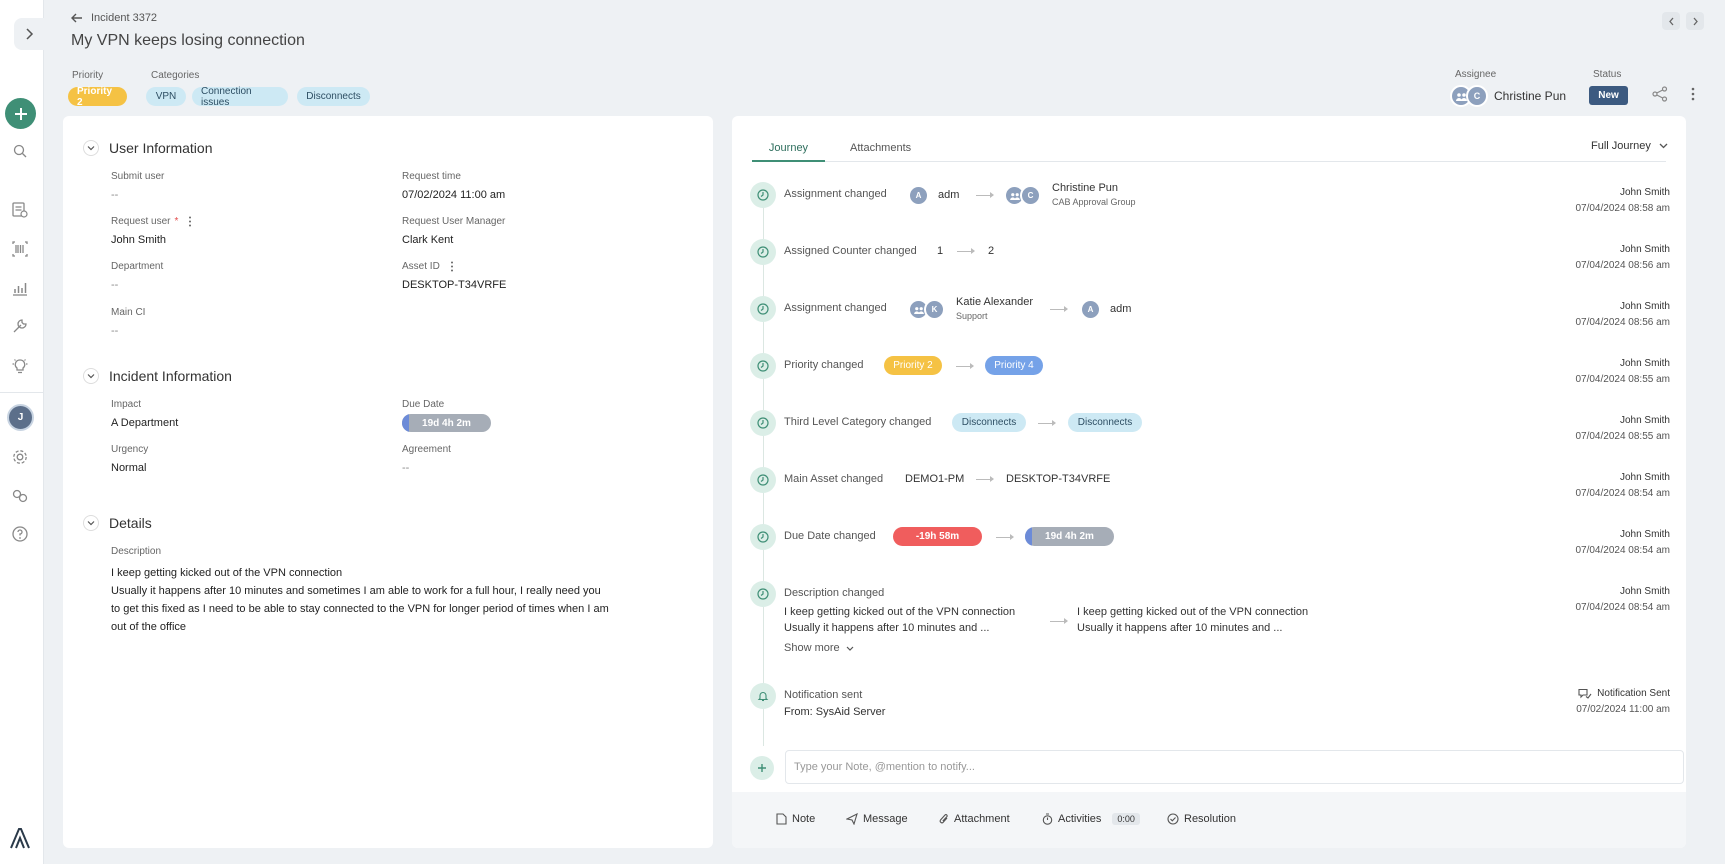 The height and width of the screenshot is (864, 1725). Describe the element at coordinates (97, 97) in the screenshot. I see `priority-chip: Priority 2` at that location.